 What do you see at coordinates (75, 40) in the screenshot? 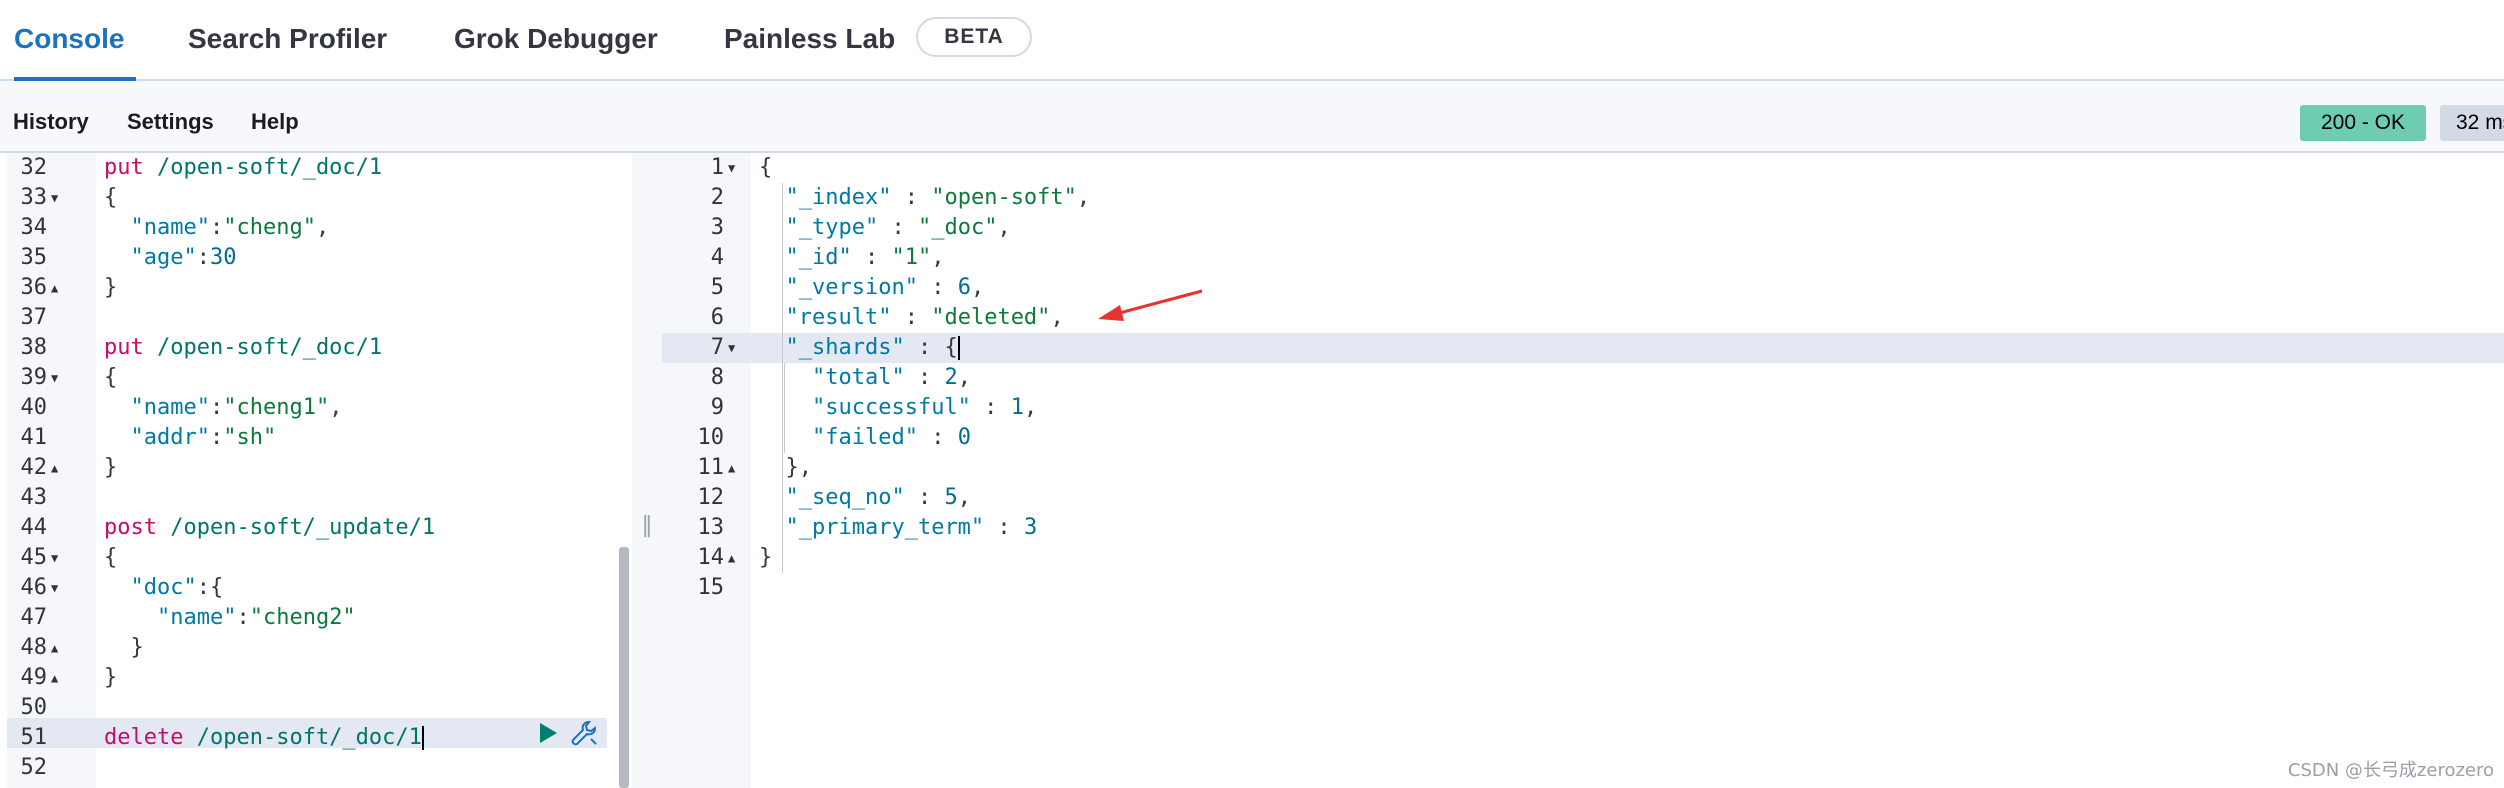
I see `tab-console: Console` at bounding box center [75, 40].